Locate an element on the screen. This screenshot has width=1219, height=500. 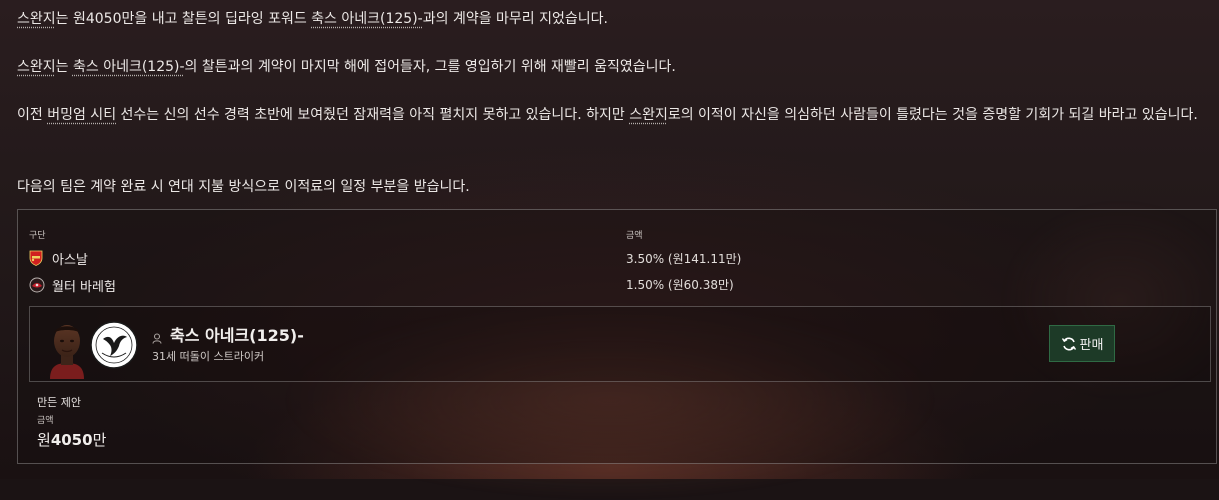
solidarity-row: 월터 바레험 is located at coordinates (72, 285).